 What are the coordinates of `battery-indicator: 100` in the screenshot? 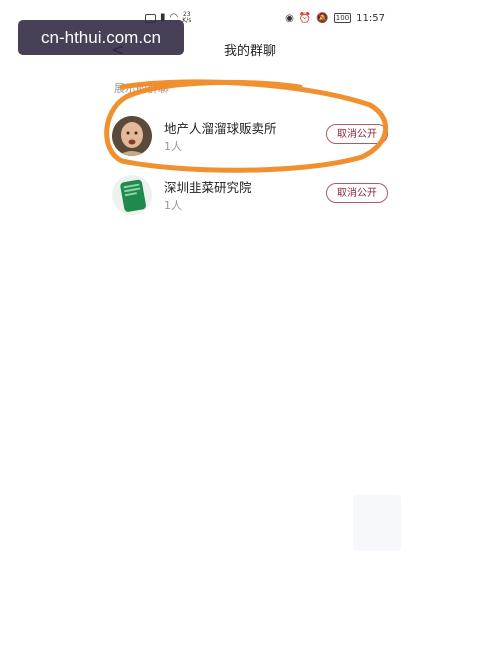 It's located at (342, 18).